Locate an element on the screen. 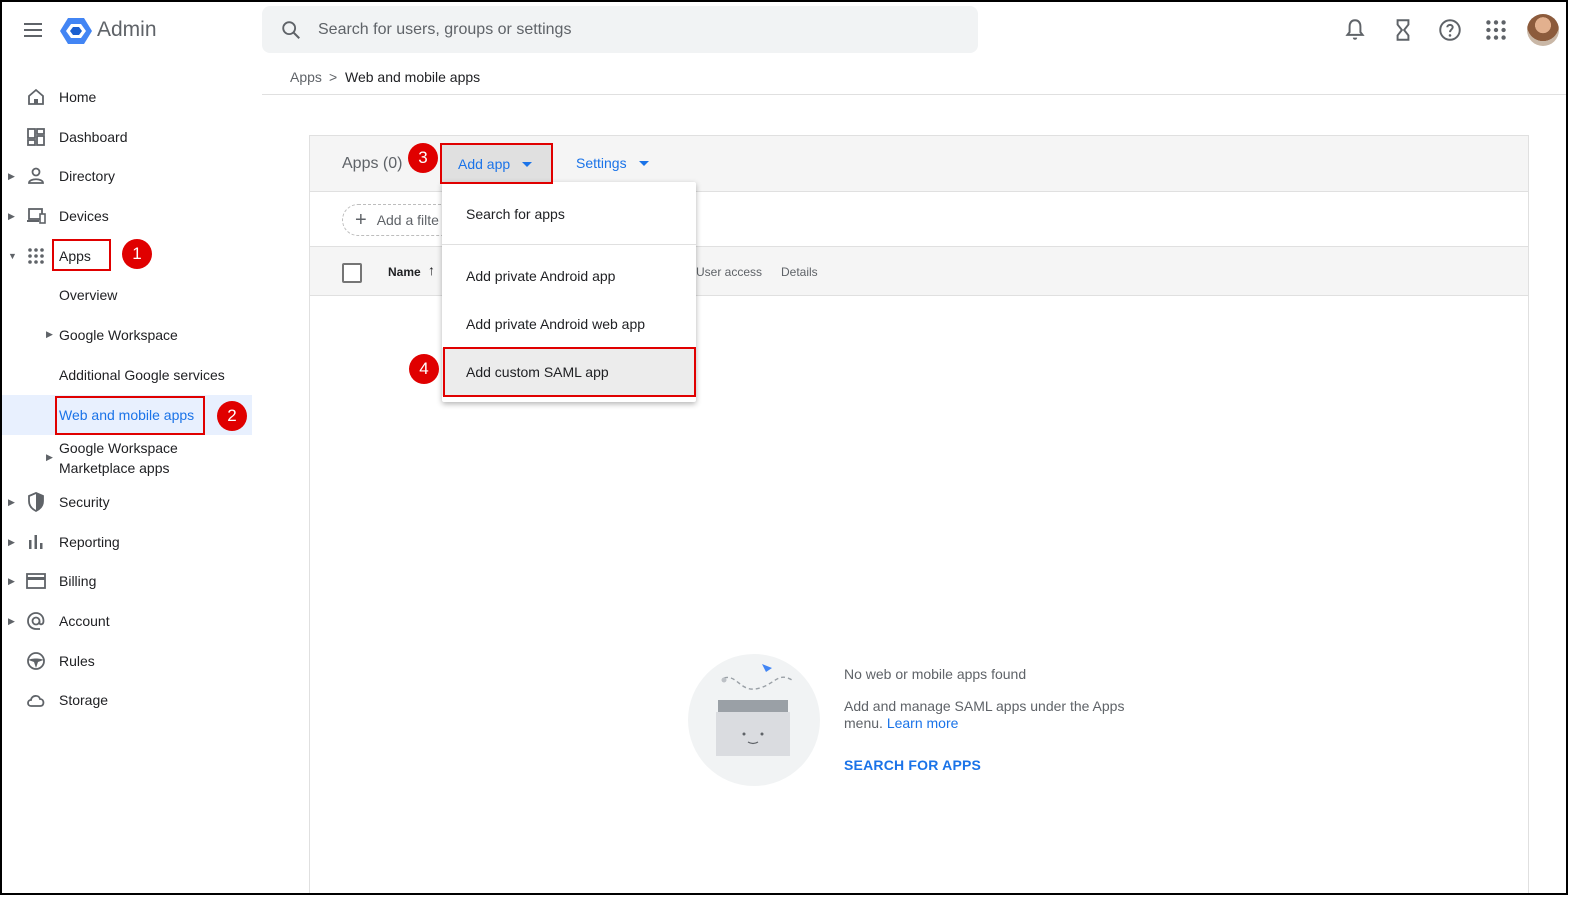 This screenshot has width=1581, height=902. sidebar-item-dashboard: Dashboard is located at coordinates (127, 137).